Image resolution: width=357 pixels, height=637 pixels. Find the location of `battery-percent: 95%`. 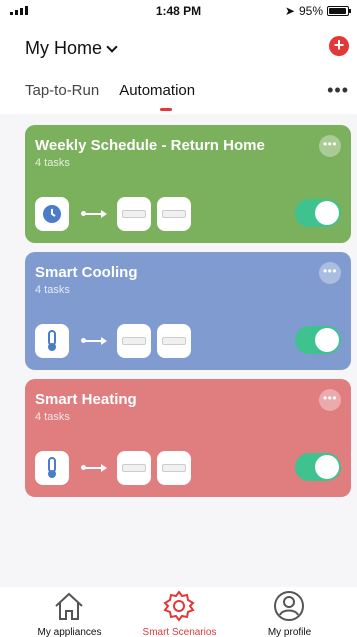

battery-percent: 95% is located at coordinates (310, 11).